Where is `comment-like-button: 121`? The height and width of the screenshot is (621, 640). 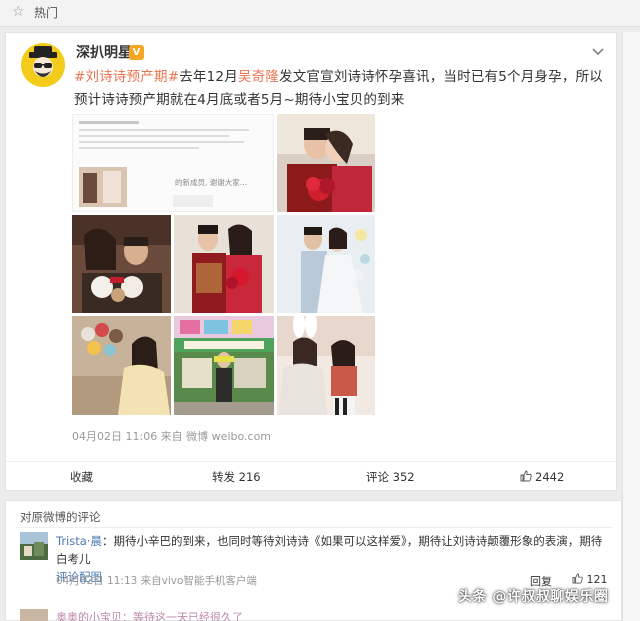 comment-like-button: 121 is located at coordinates (590, 579).